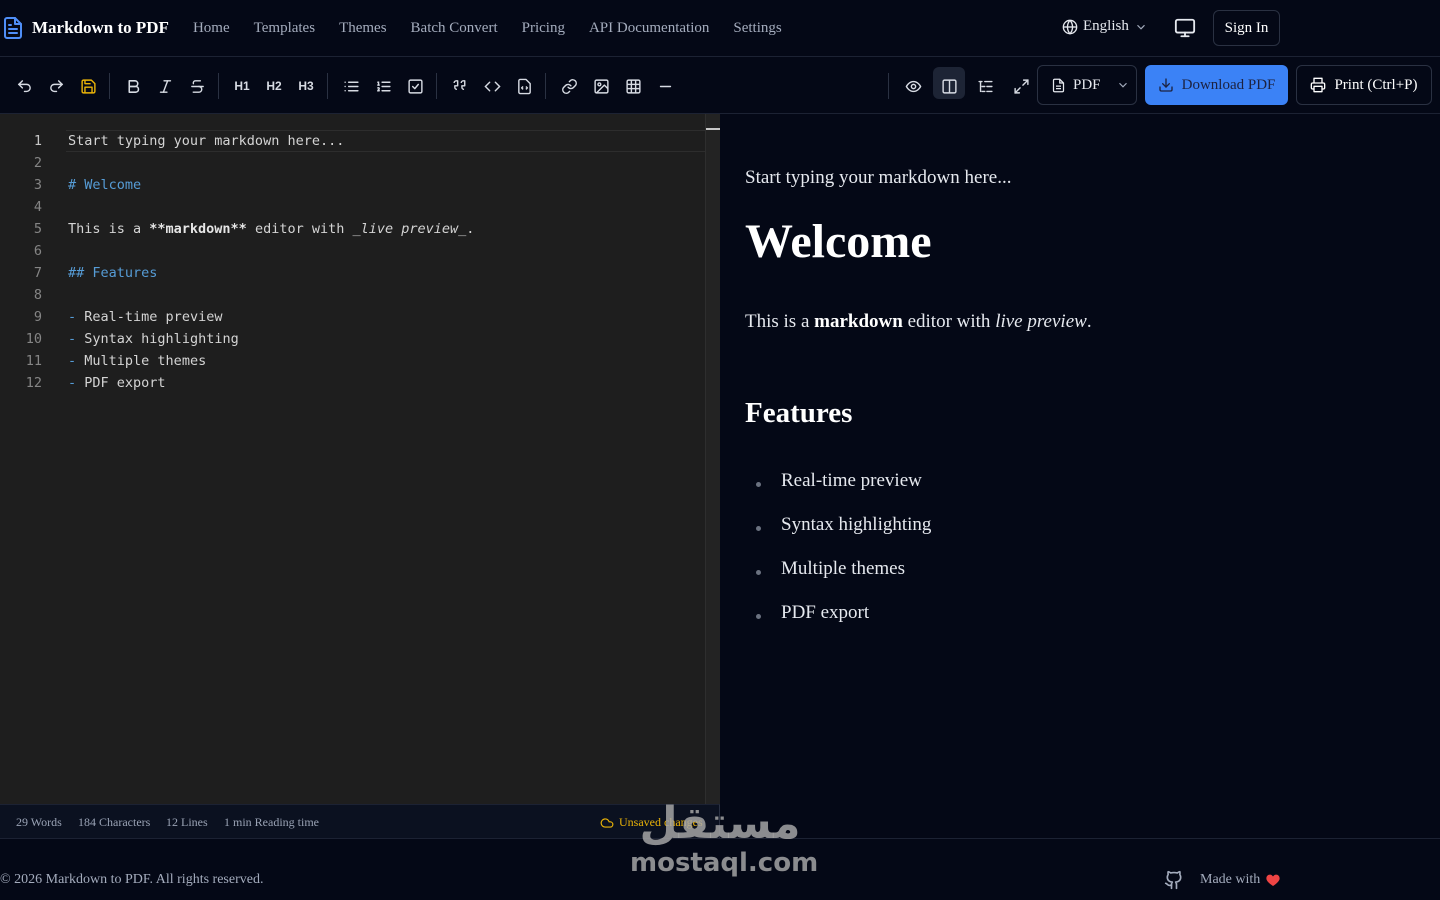 The width and height of the screenshot is (1440, 900). What do you see at coordinates (720, 85) in the screenshot?
I see `editor-toolbar: H1 H2 H3 PDF Download PDF Print (Ctrl+P)` at bounding box center [720, 85].